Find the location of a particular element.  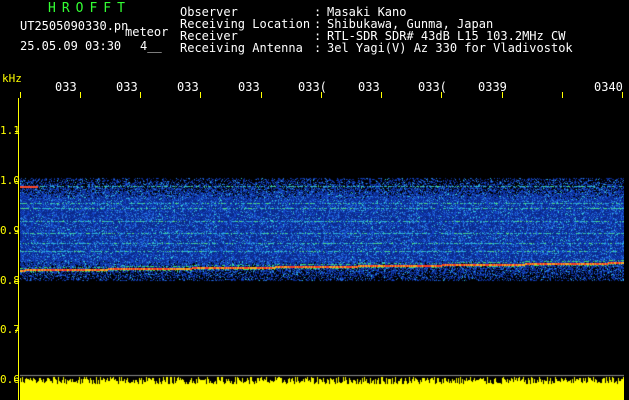

y-unit-label: kHz is located at coordinates (12, 78).